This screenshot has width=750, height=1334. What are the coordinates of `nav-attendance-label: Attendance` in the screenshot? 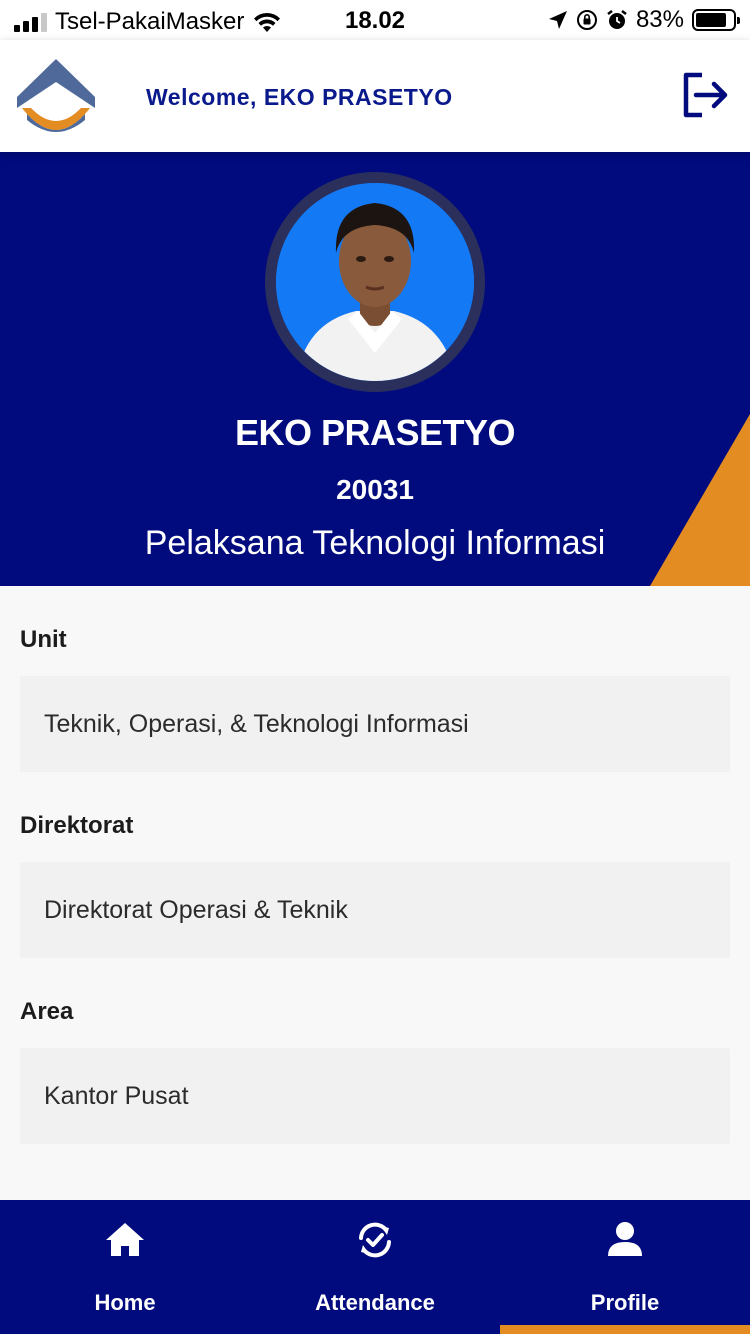 It's located at (375, 1302).